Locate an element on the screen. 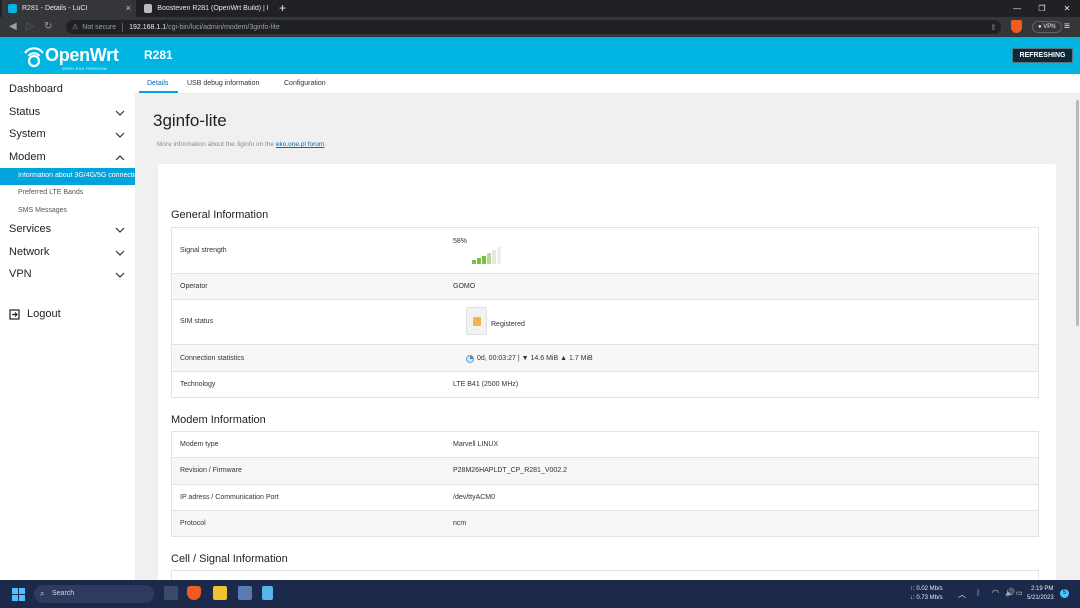 This screenshot has width=1080, height=608. vpn-button: ● VPN is located at coordinates (1047, 27).